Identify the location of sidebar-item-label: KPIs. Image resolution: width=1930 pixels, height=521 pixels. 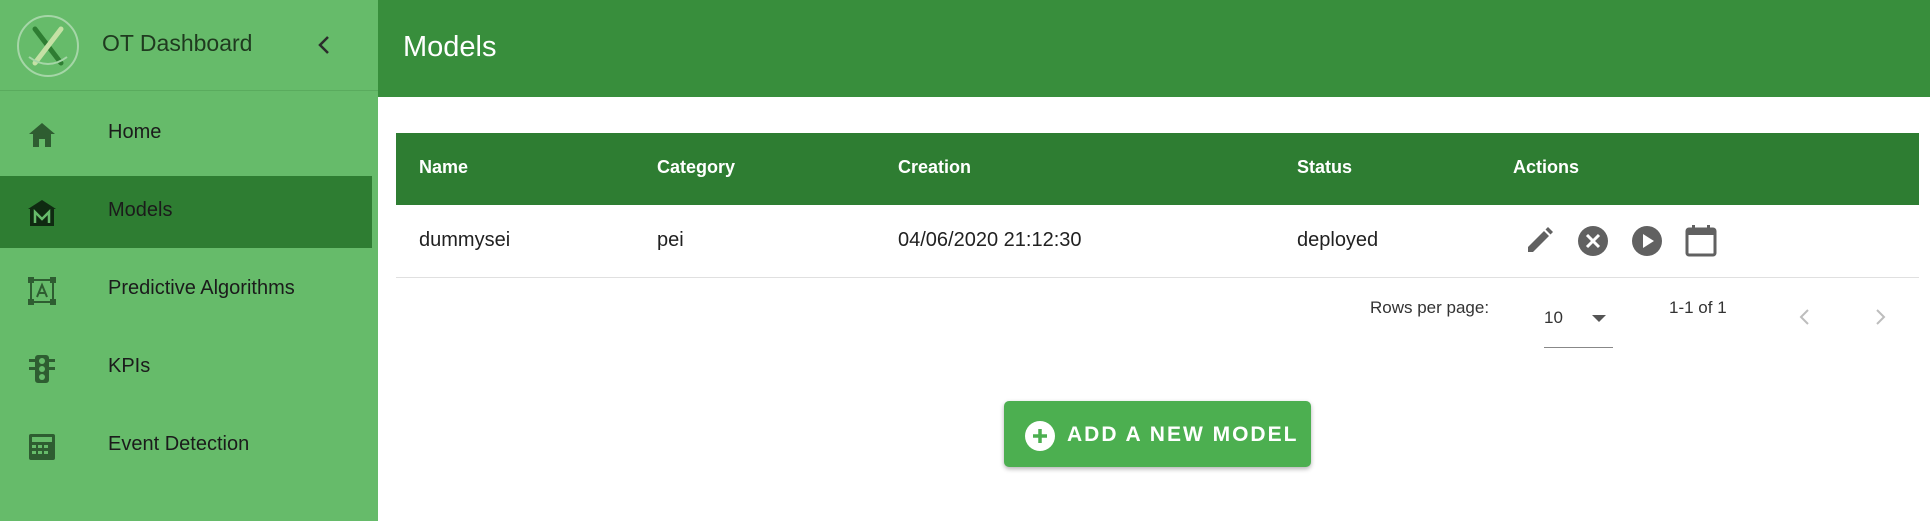
(129, 366).